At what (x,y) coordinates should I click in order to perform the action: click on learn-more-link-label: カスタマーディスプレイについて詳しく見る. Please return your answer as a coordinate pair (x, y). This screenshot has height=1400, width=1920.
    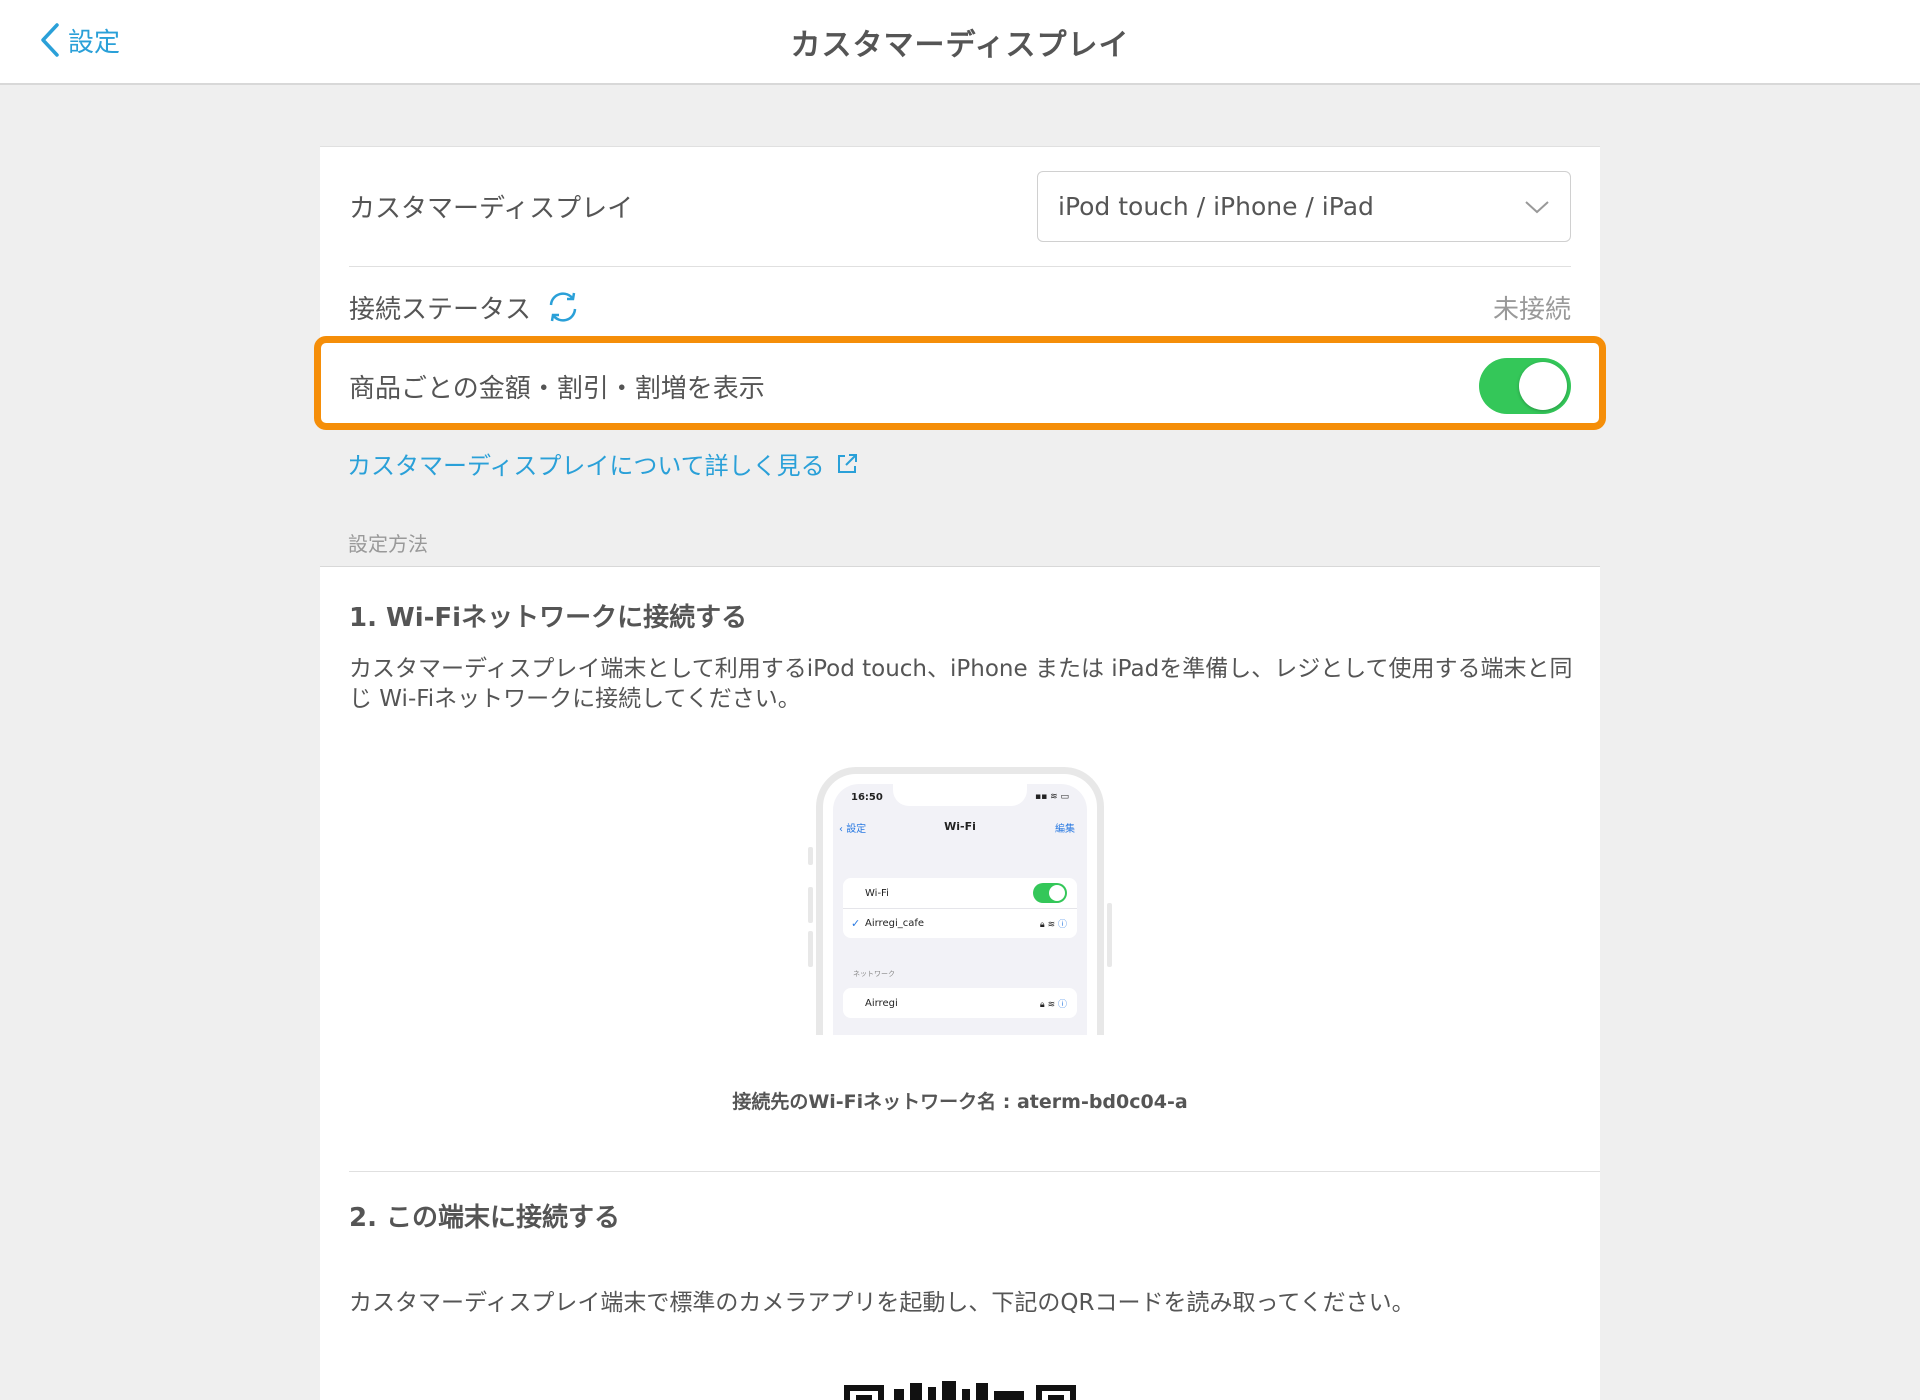
    Looking at the image, I should click on (586, 466).